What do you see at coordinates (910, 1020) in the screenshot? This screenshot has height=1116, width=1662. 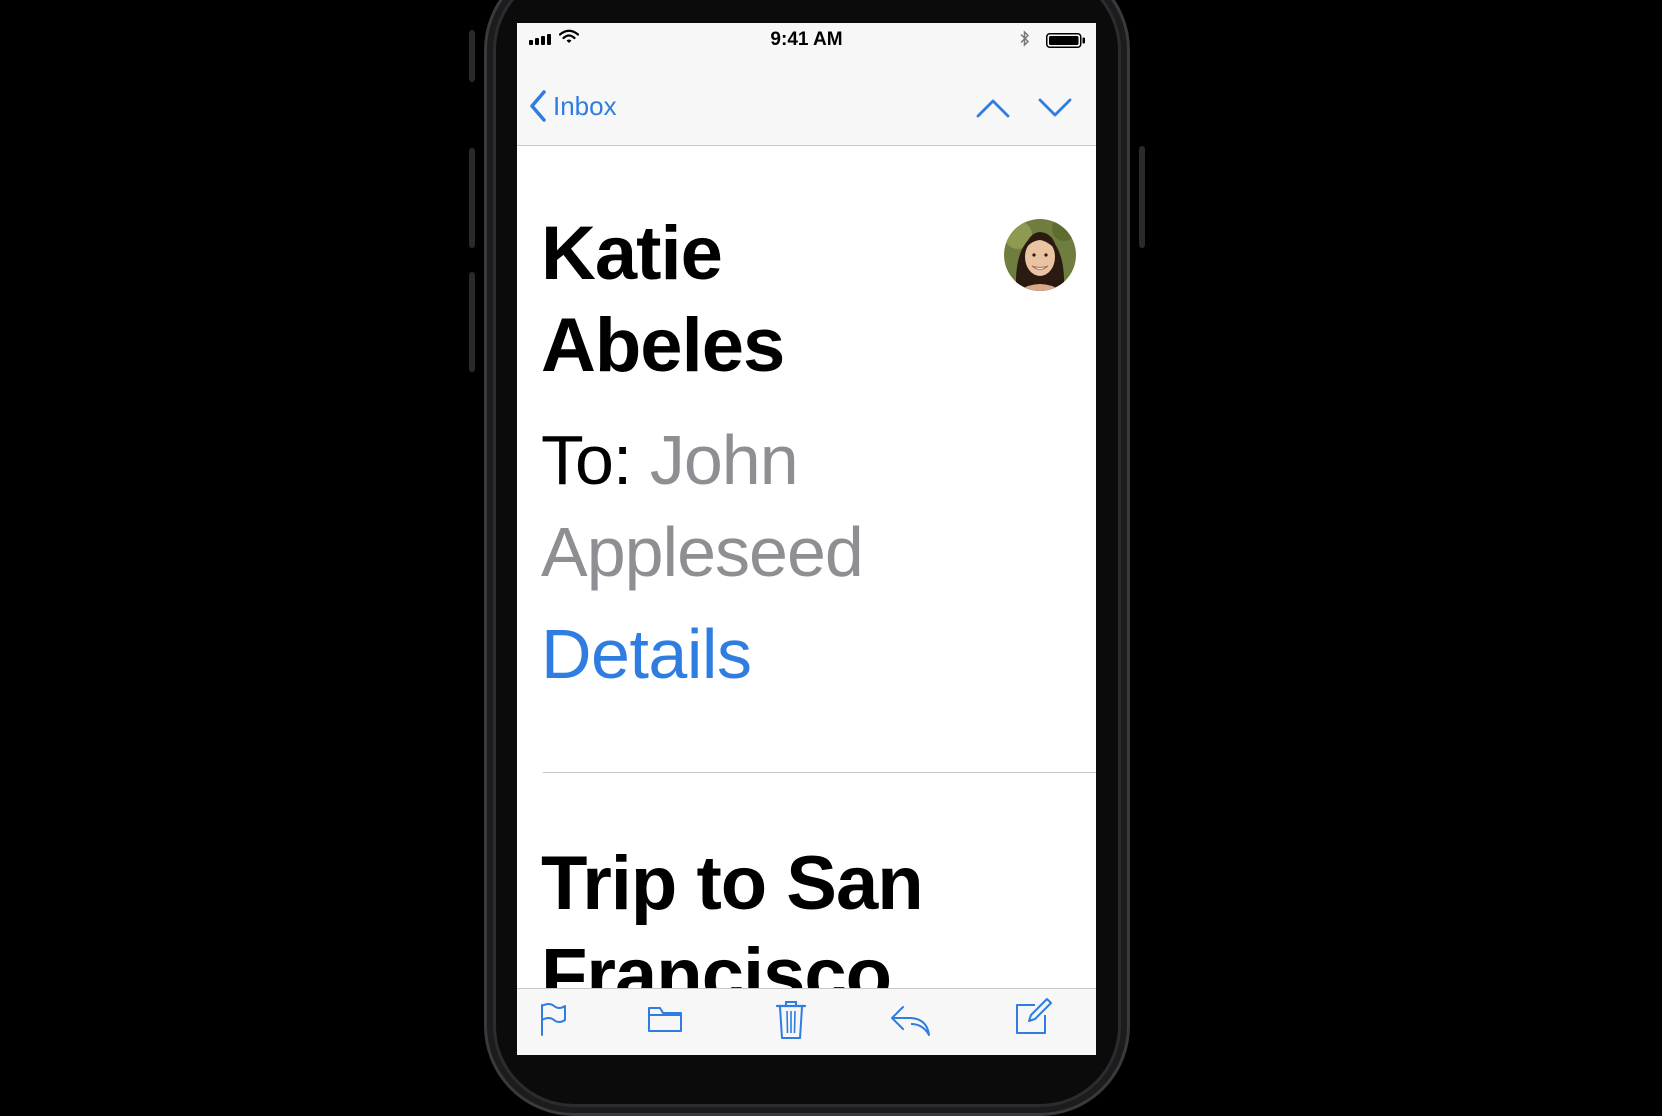 I see `reply-icon` at bounding box center [910, 1020].